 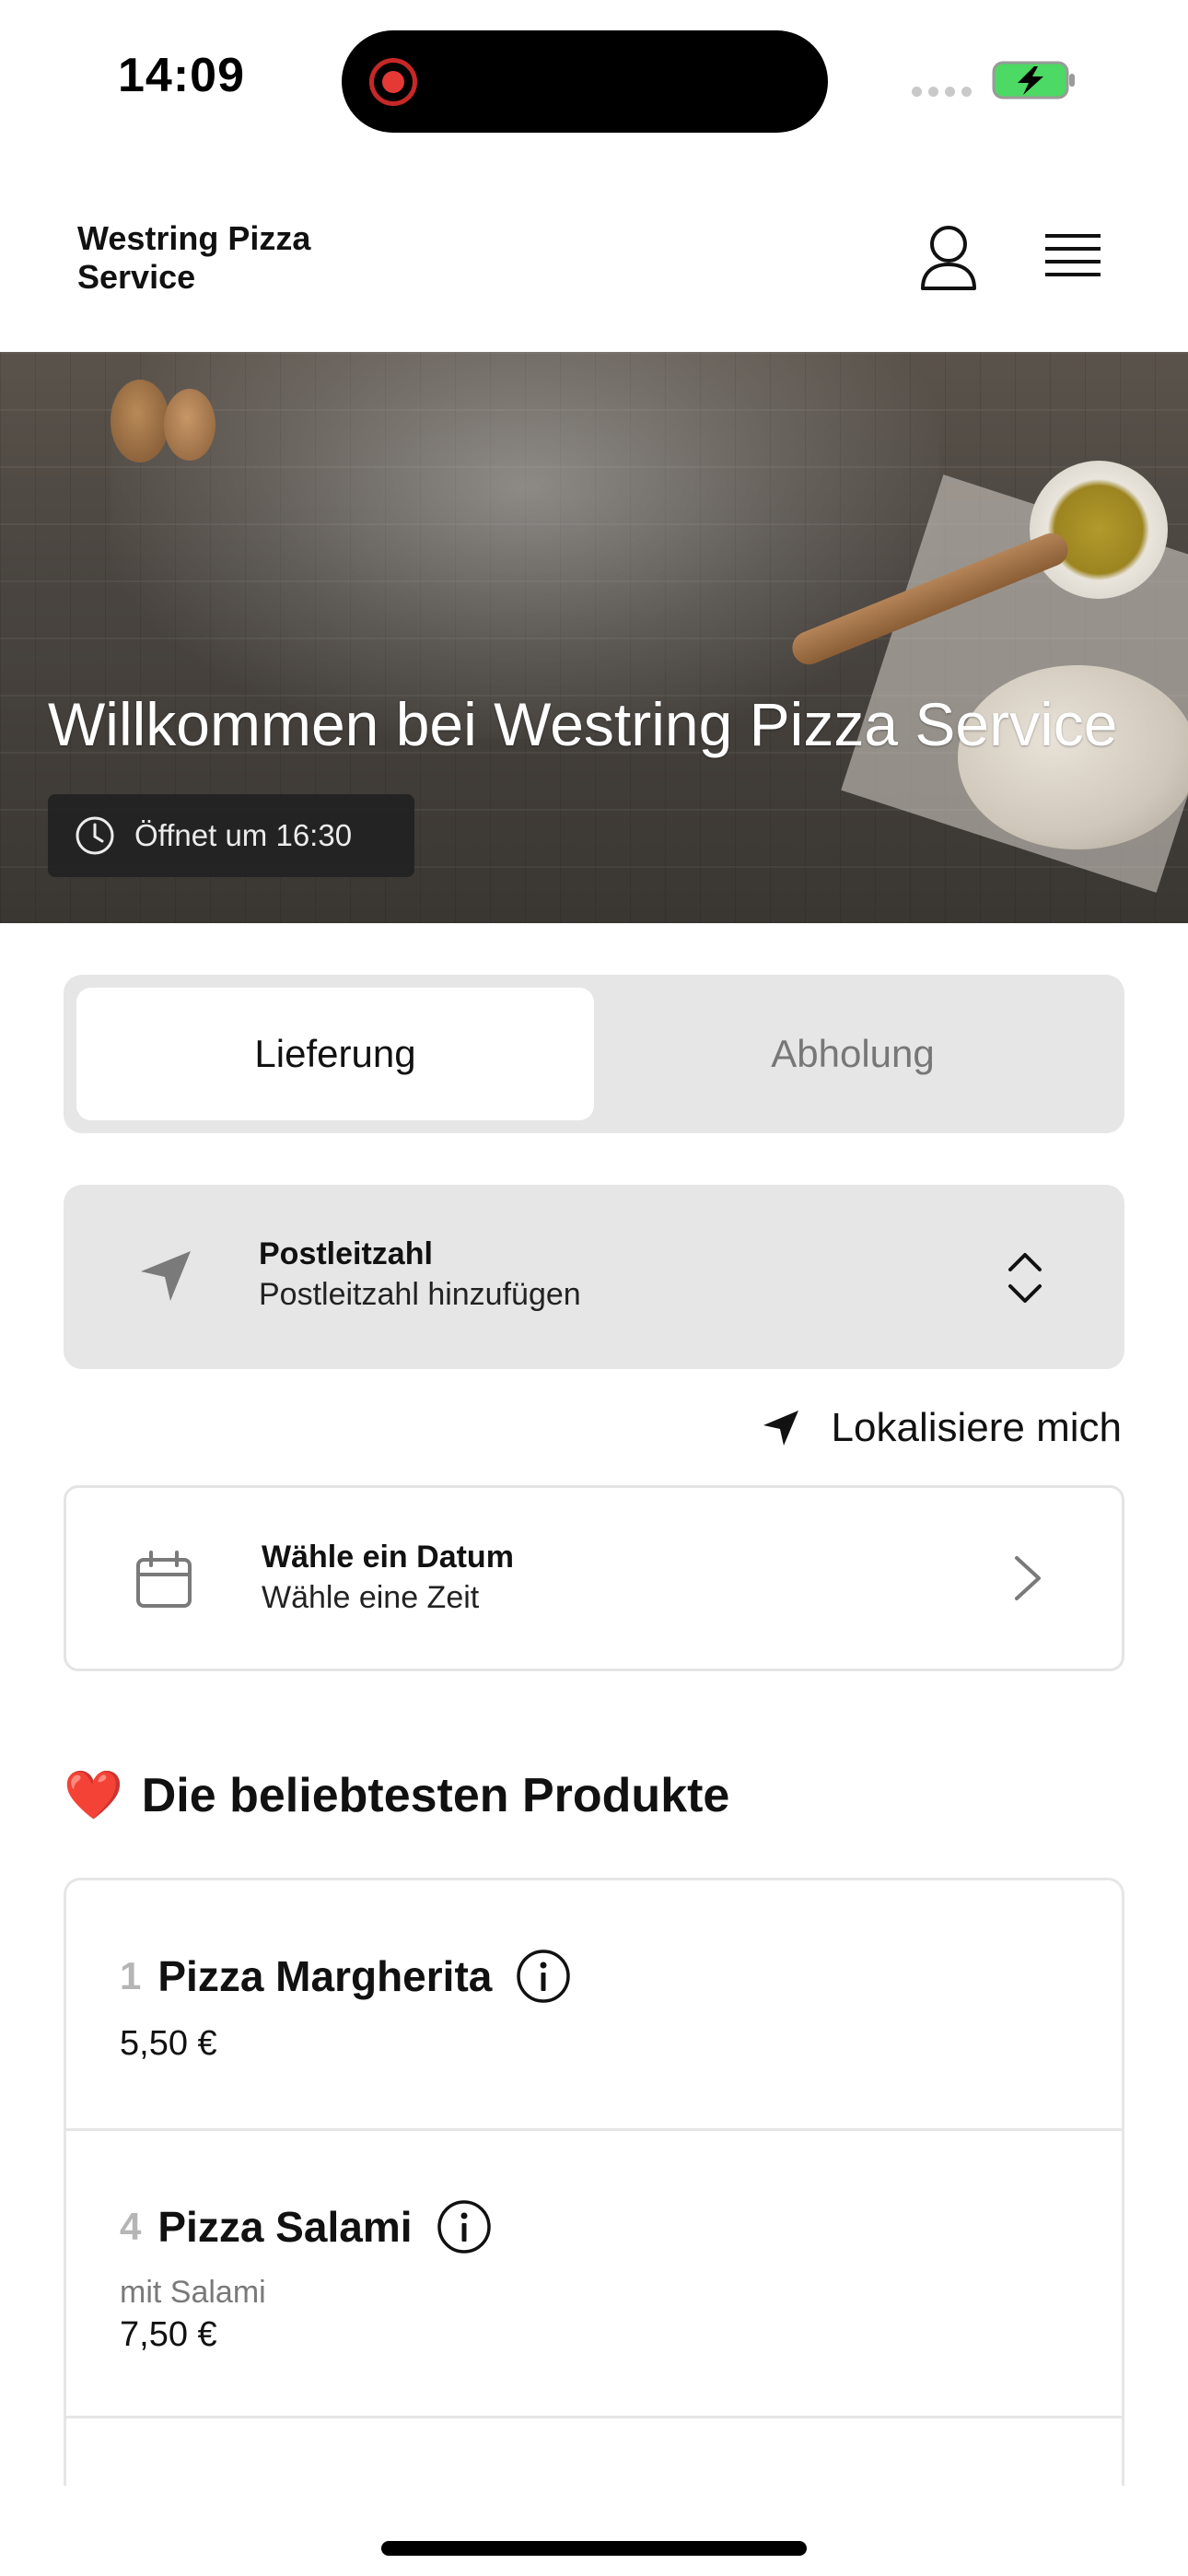 What do you see at coordinates (1072, 257) in the screenshot?
I see `menu-icon` at bounding box center [1072, 257].